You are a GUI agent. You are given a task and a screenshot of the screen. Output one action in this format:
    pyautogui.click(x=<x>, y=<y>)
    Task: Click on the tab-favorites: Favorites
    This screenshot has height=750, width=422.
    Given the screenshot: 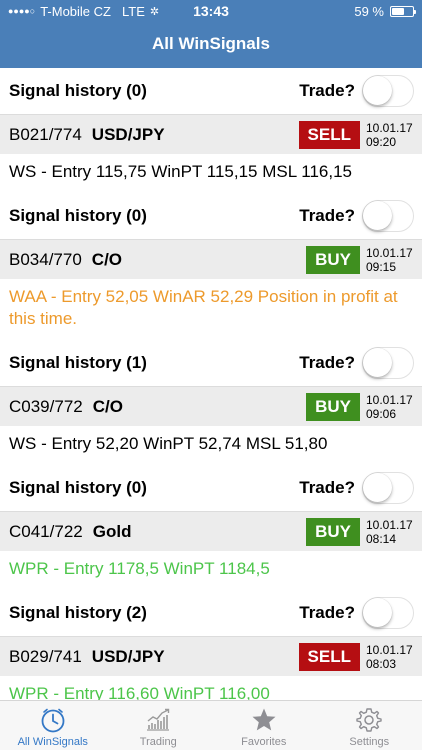 What is the action you would take?
    pyautogui.click(x=264, y=725)
    